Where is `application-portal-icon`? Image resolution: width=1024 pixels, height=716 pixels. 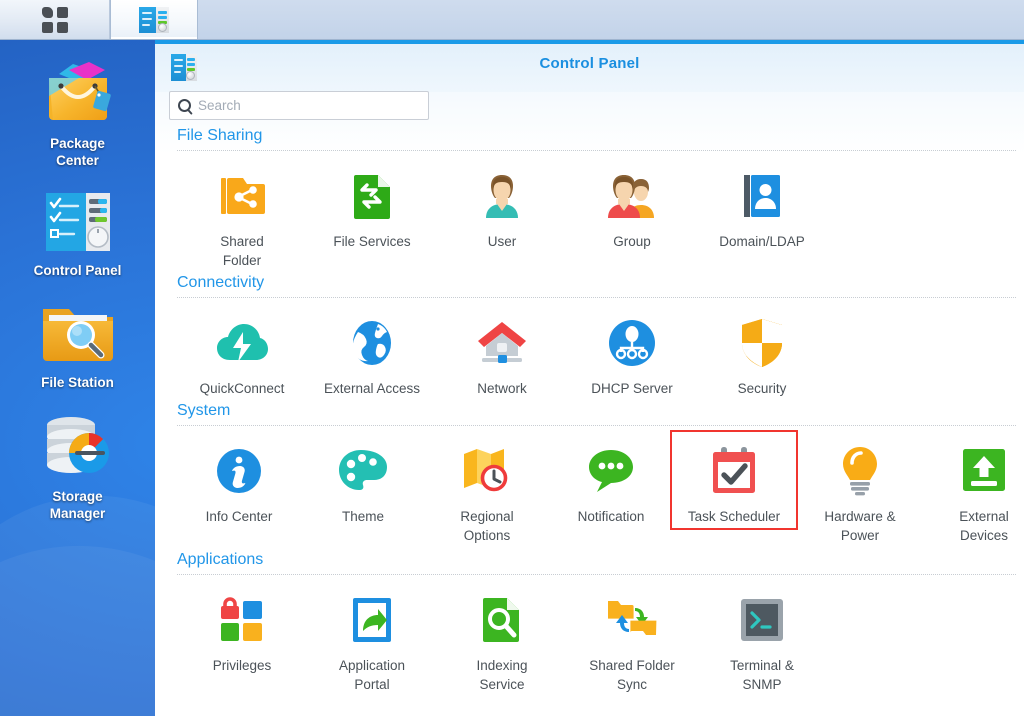 application-portal-icon is located at coordinates (372, 620).